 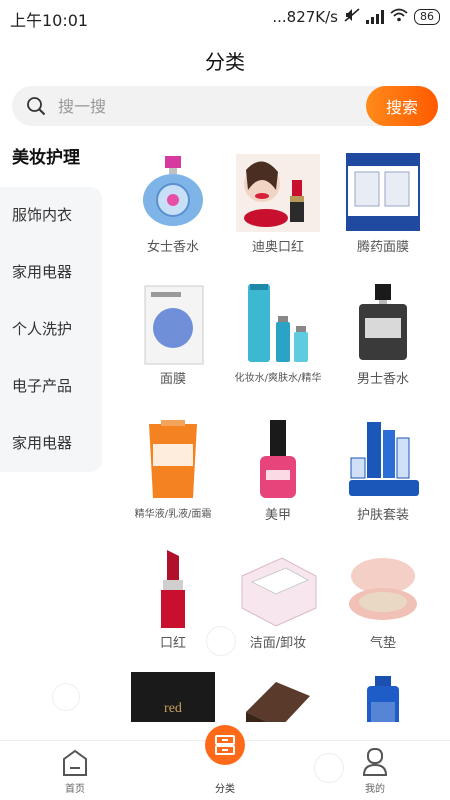 I want to click on mask-pack-icon, so click(x=173, y=324).